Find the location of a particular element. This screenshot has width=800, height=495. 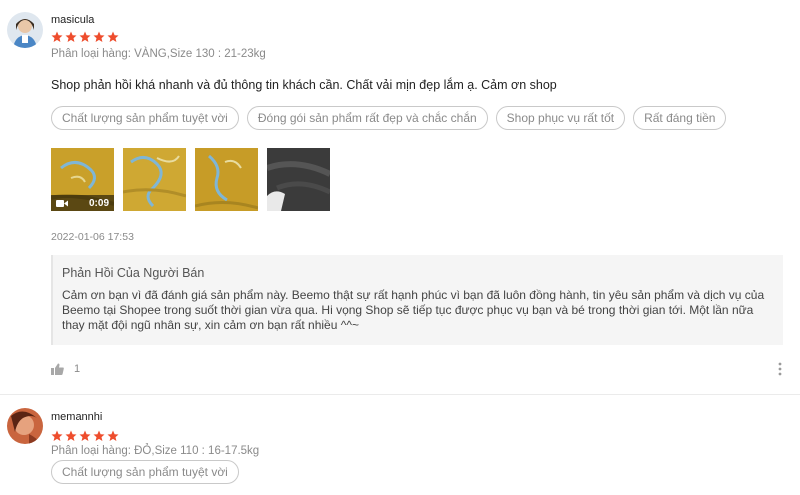

variation-label: Phân loại hàng: ĐỎ,Size 110 : 16-17.5kg is located at coordinates (155, 451).